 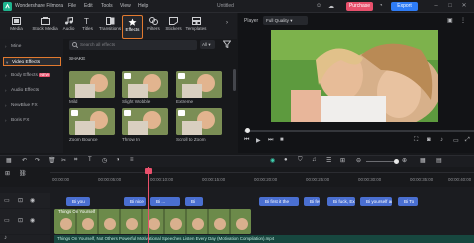 What do you see at coordinates (24, 105) in the screenshot?
I see `sidebar-item-label: NewBlue FX` at bounding box center [24, 105].